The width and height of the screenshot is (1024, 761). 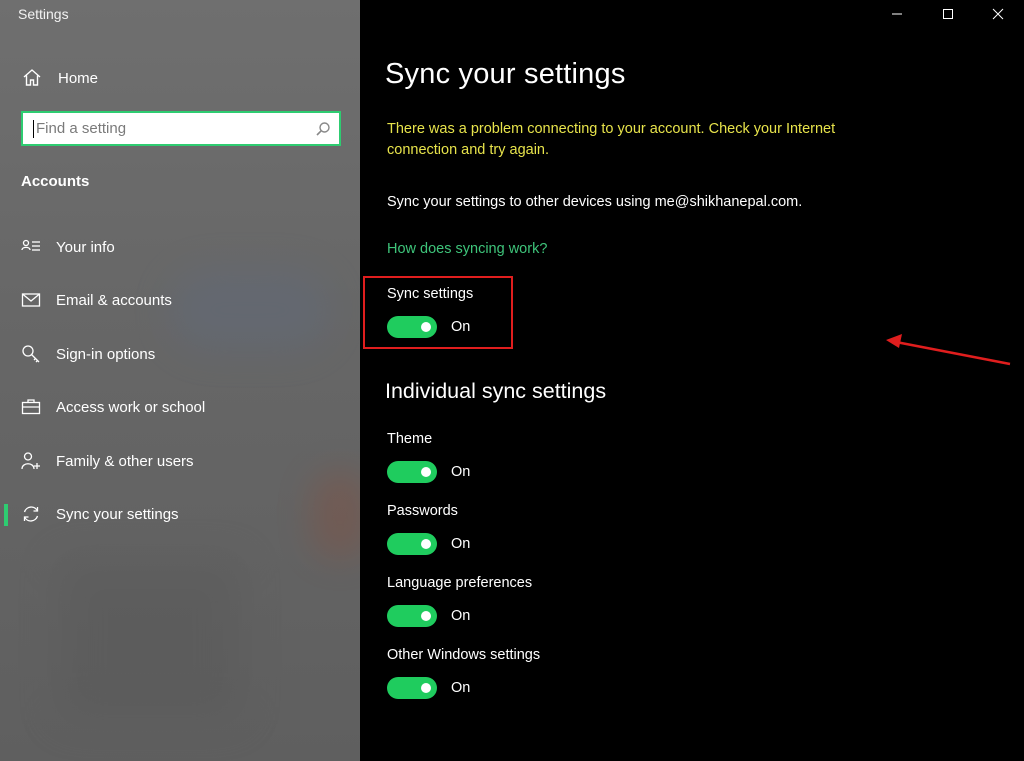 I want to click on language-preferences-toggle-row: On, so click(x=428, y=616).